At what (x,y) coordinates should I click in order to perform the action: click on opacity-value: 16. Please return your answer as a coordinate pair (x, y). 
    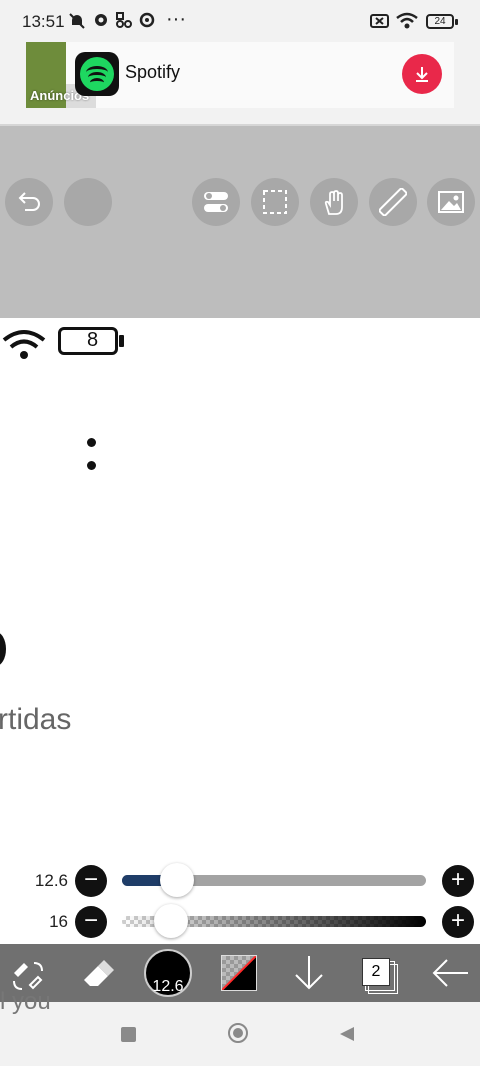
    Looking at the image, I should click on (58, 921).